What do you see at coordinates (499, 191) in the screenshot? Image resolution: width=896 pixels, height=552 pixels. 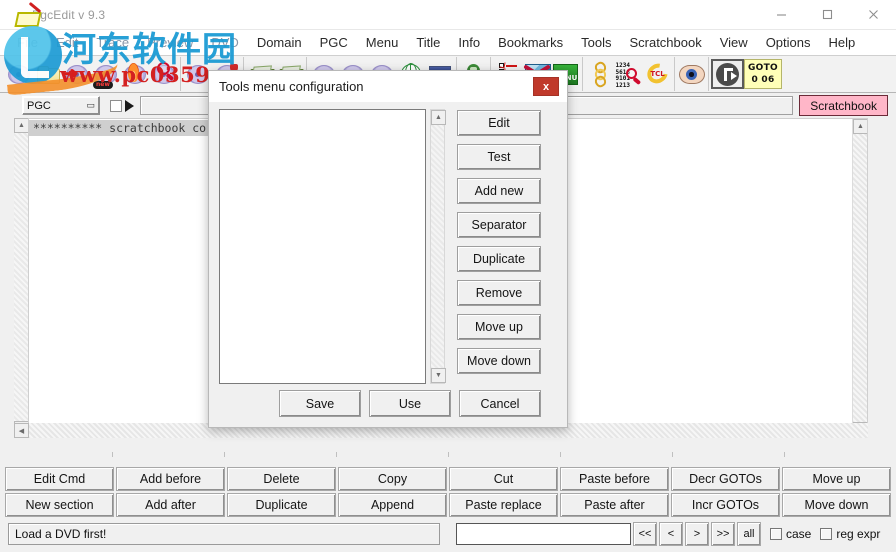 I see `dialog-add-new-button: Add new` at bounding box center [499, 191].